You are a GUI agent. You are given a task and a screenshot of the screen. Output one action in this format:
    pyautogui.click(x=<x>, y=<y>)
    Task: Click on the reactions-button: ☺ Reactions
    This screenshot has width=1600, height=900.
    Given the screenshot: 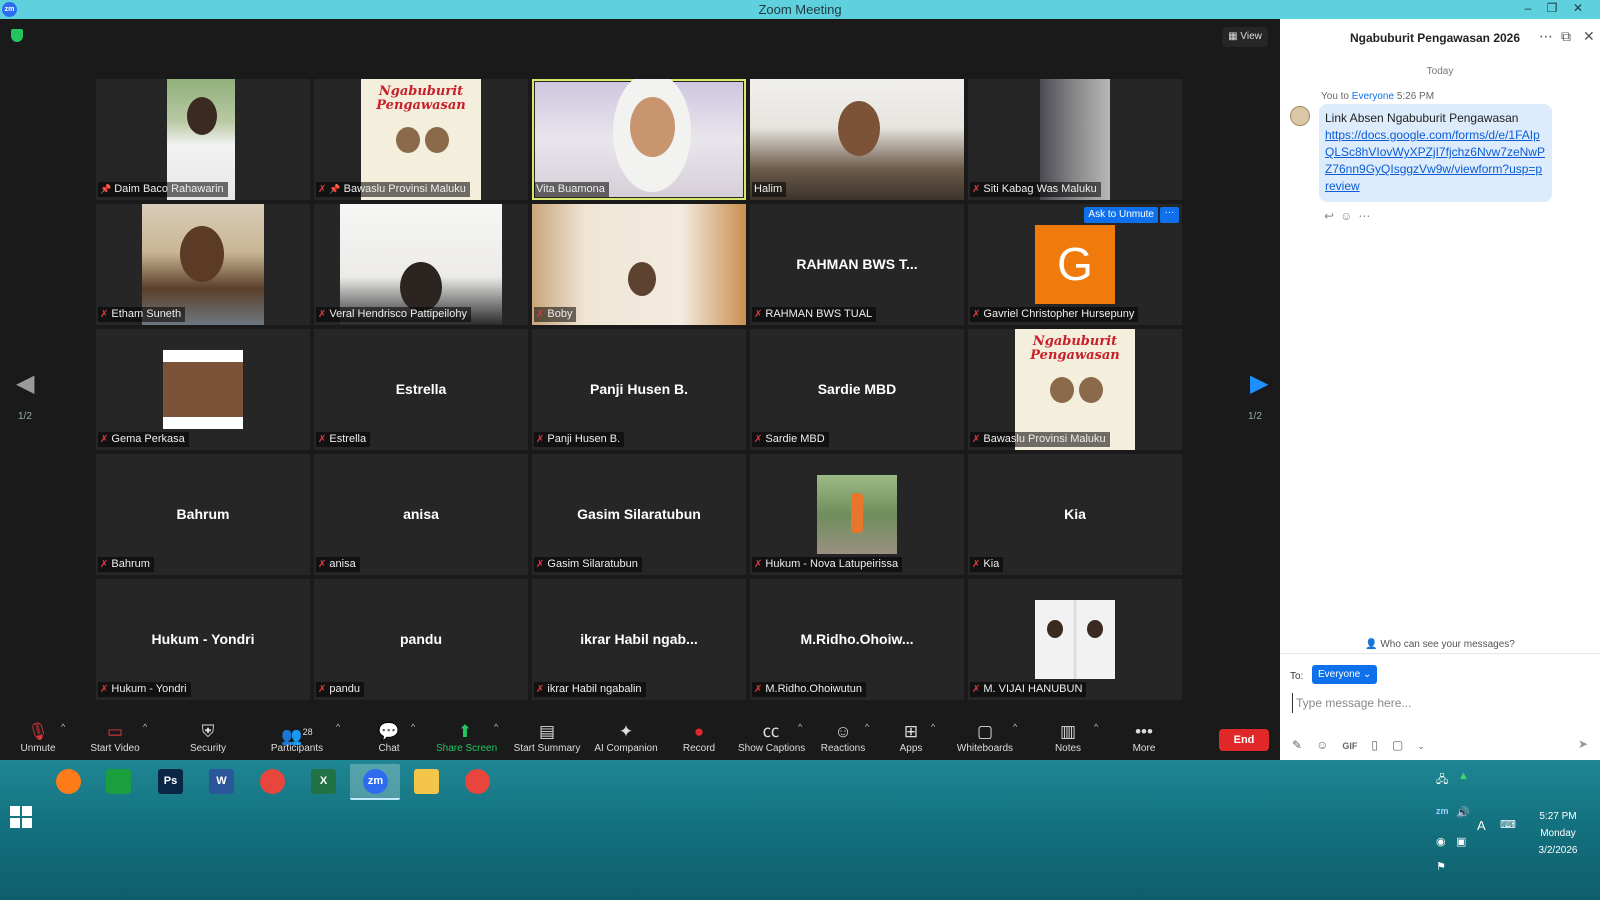 What is the action you would take?
    pyautogui.click(x=843, y=737)
    